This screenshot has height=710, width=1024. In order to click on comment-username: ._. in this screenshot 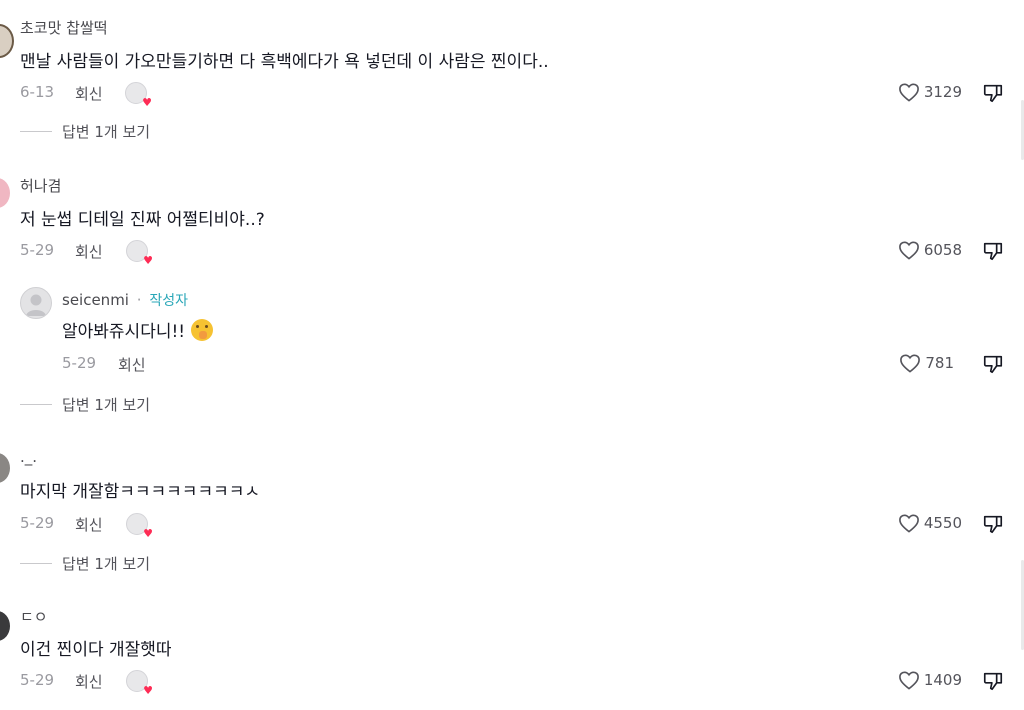, I will do `click(28, 457)`.